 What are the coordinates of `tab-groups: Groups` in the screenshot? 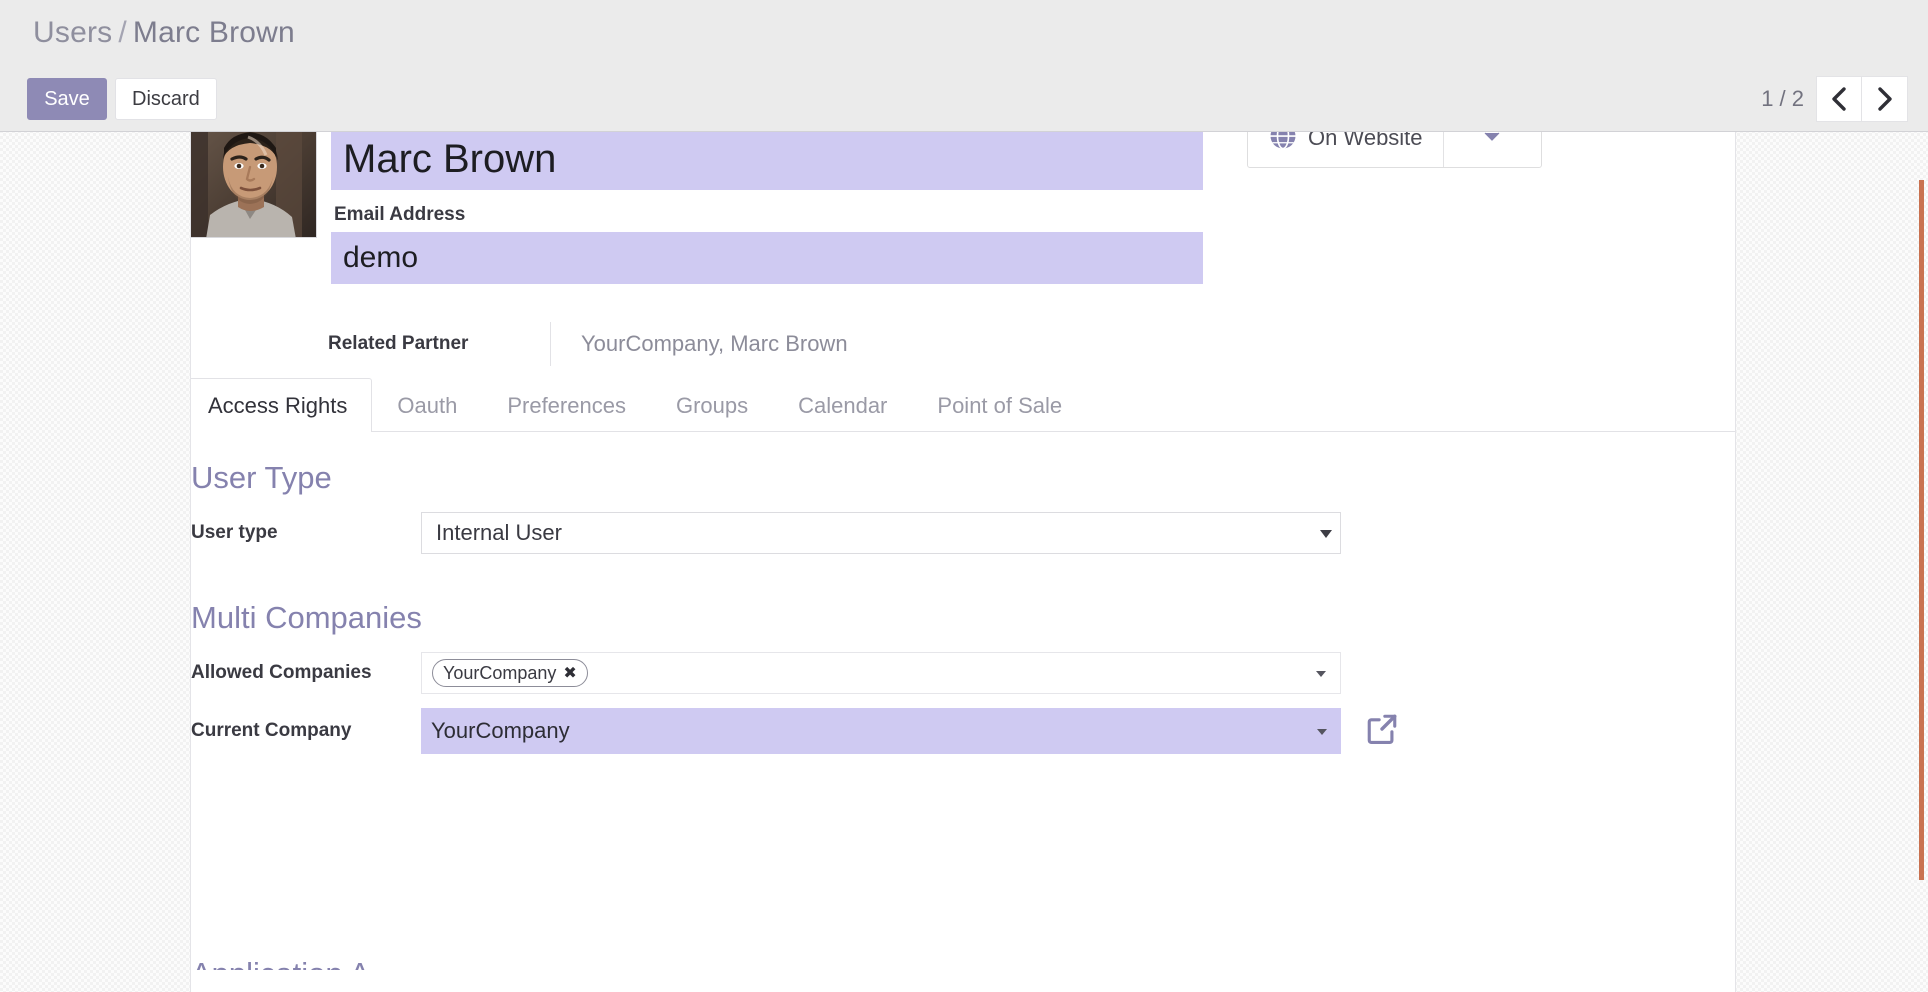 It's located at (712, 405).